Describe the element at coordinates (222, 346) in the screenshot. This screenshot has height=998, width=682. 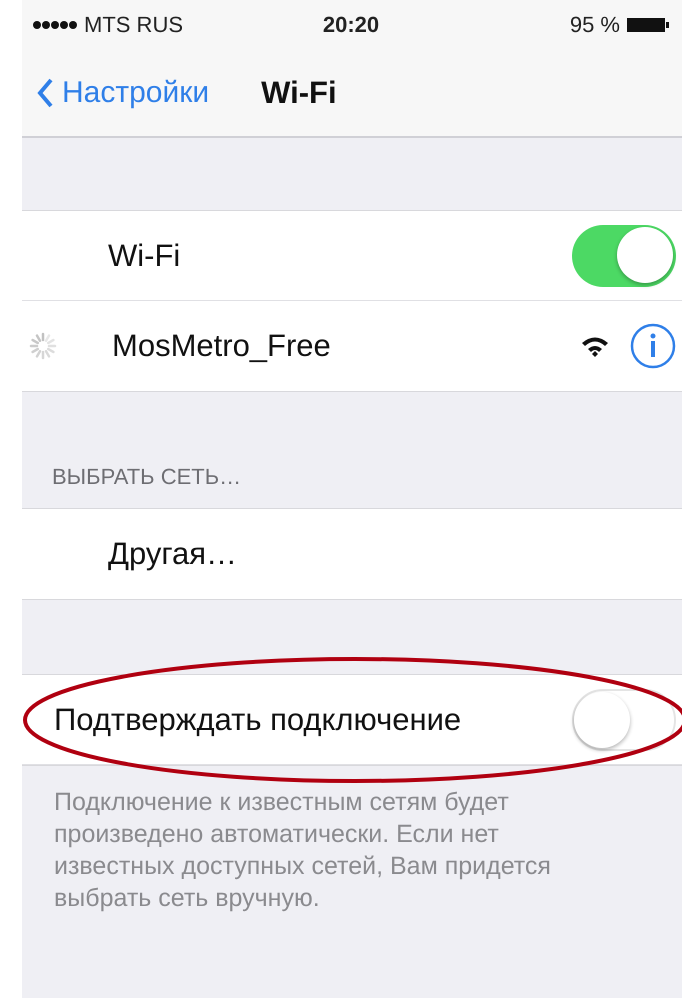
I see `network-name: MosMetro_Free` at that location.